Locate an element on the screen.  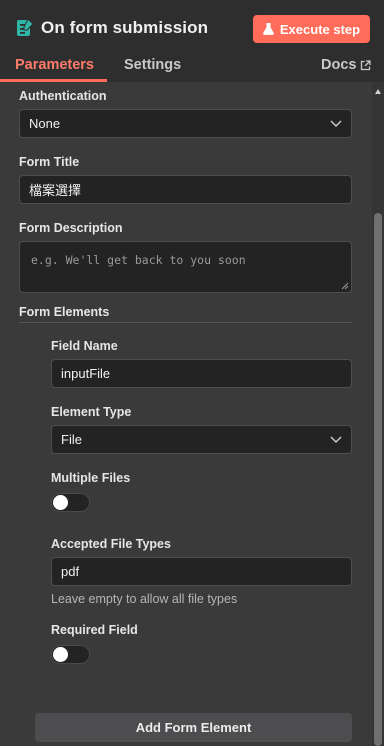
form-description-placeholder: e.g. We'll get back to you soon is located at coordinates (138, 260).